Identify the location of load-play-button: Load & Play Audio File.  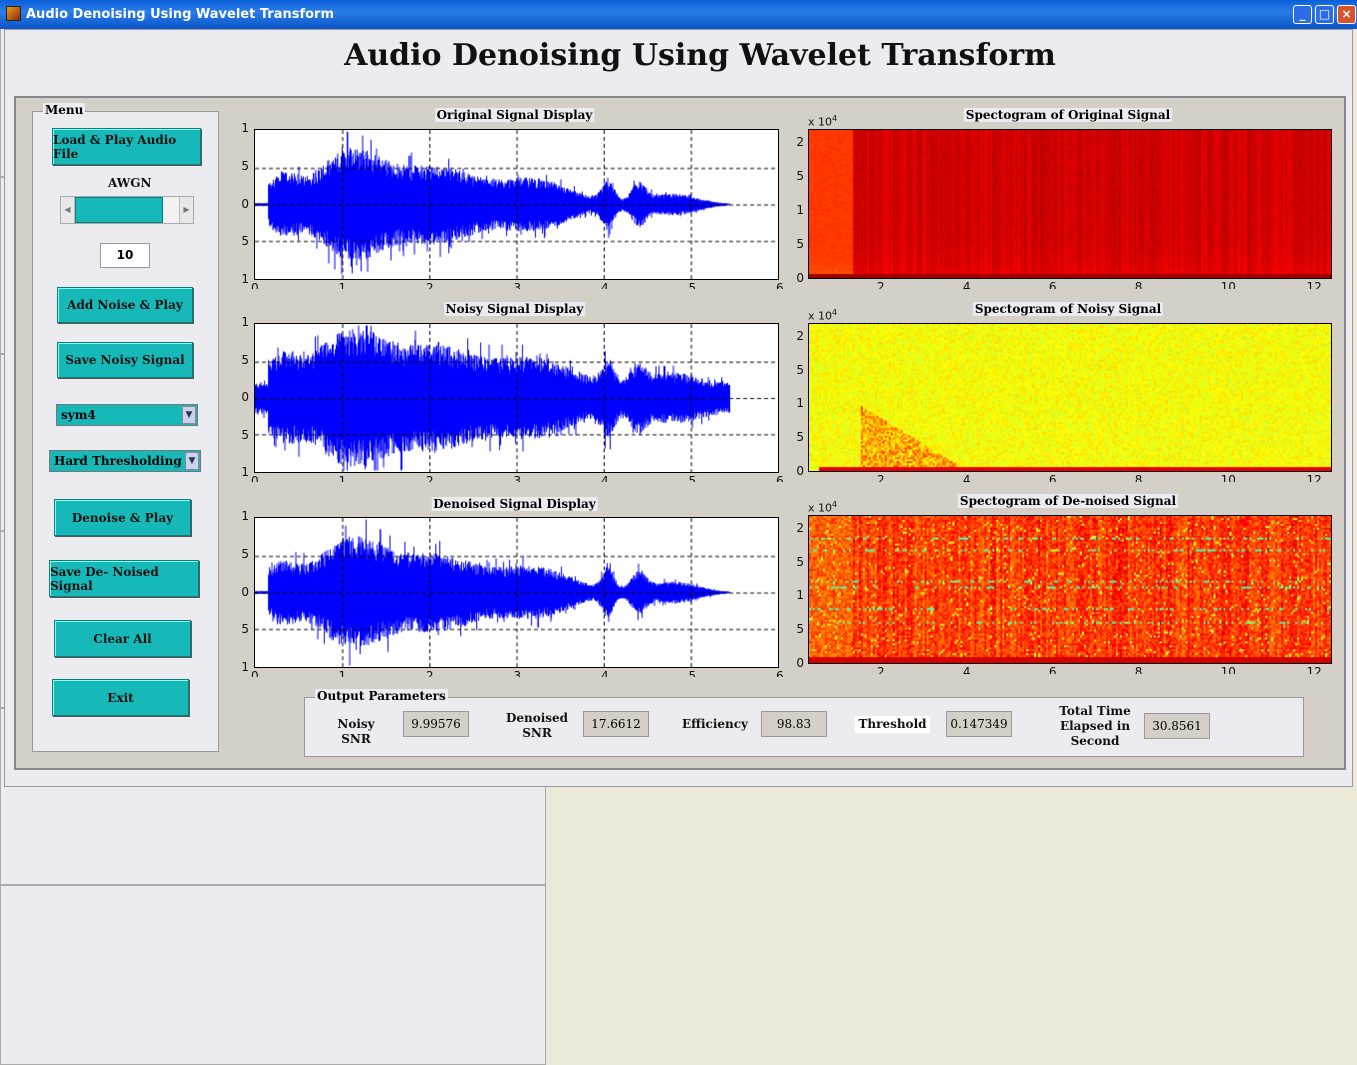
(126, 146).